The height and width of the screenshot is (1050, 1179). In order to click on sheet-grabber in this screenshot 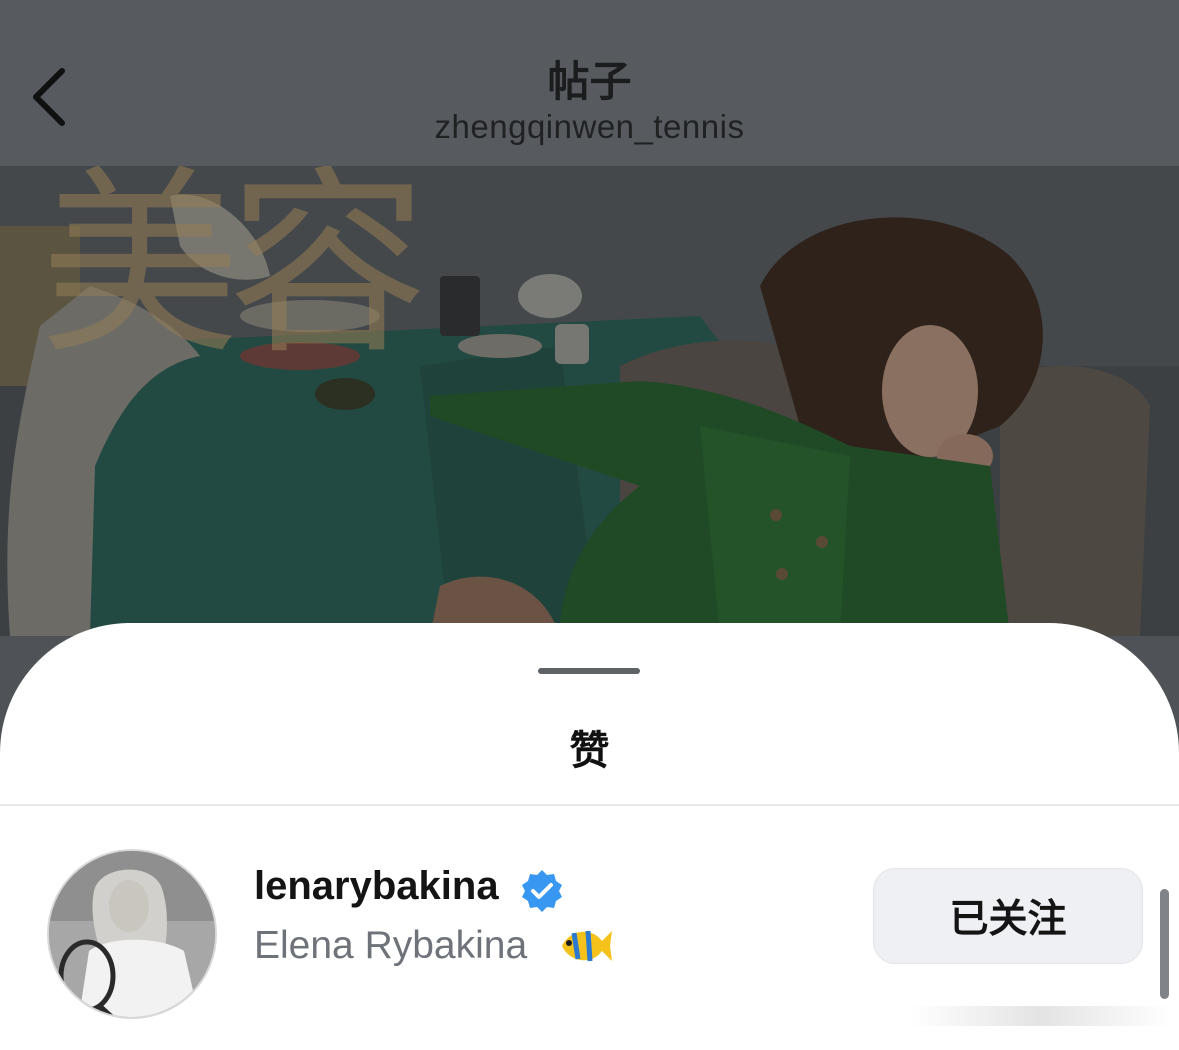, I will do `click(589, 671)`.